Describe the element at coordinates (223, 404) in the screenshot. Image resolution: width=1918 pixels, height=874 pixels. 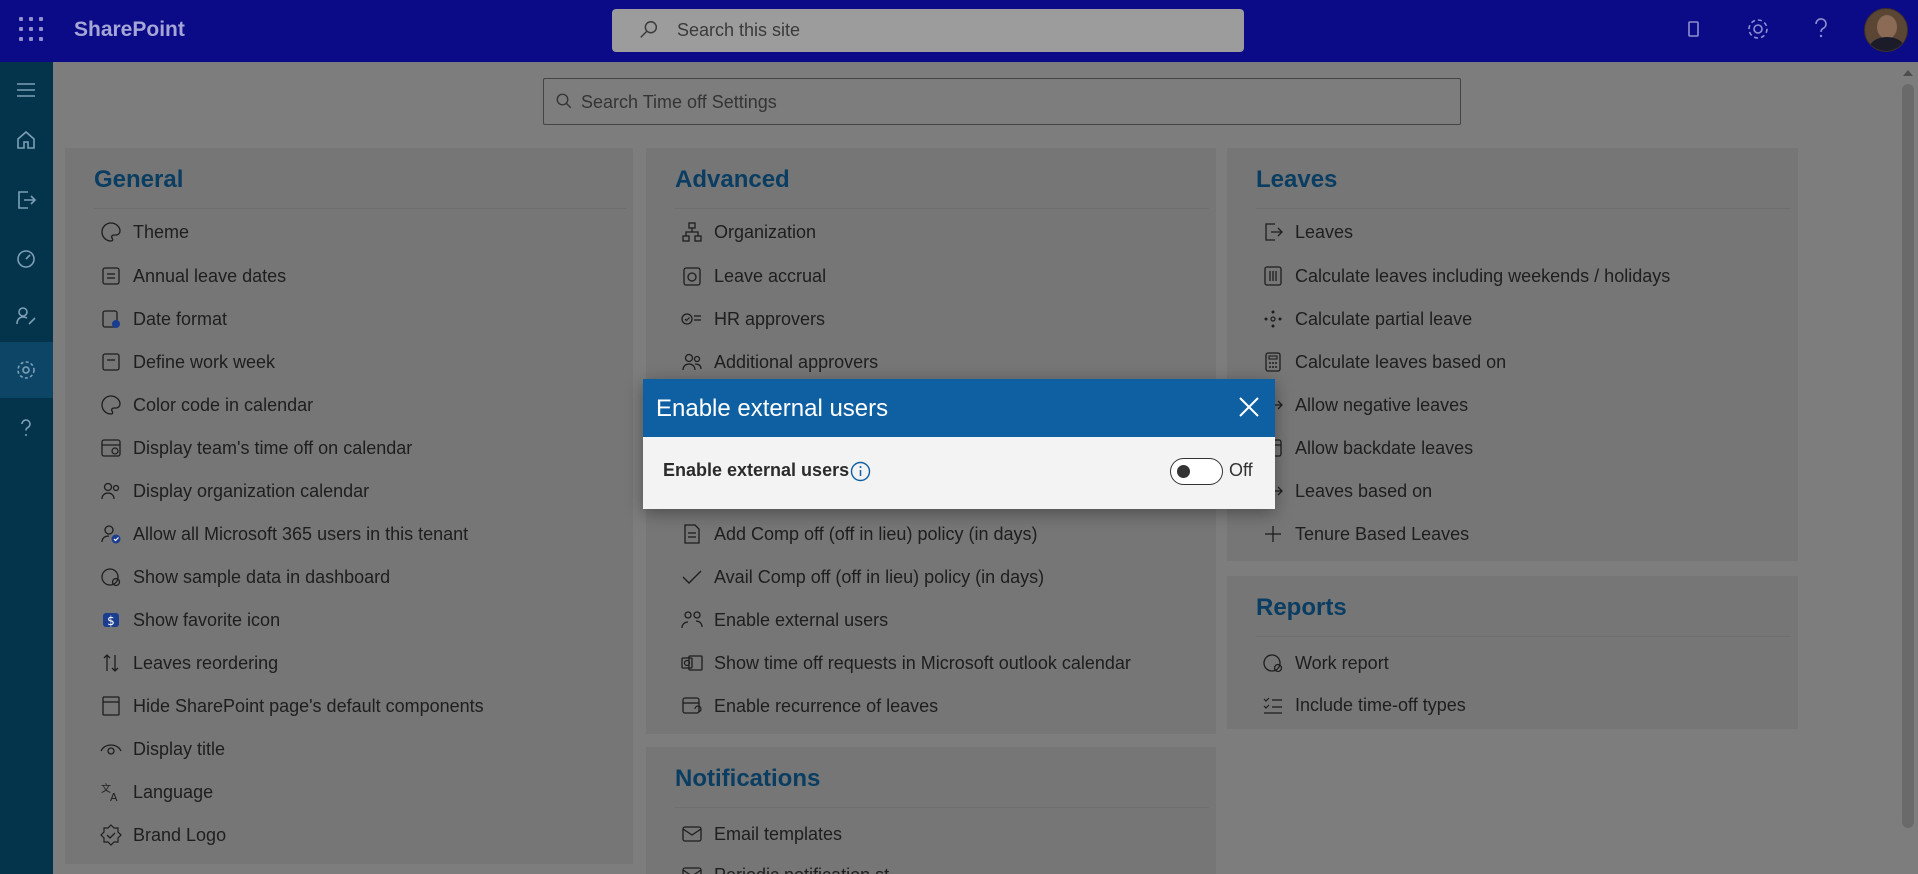
I see `general-item-label: Color code in calendar` at that location.